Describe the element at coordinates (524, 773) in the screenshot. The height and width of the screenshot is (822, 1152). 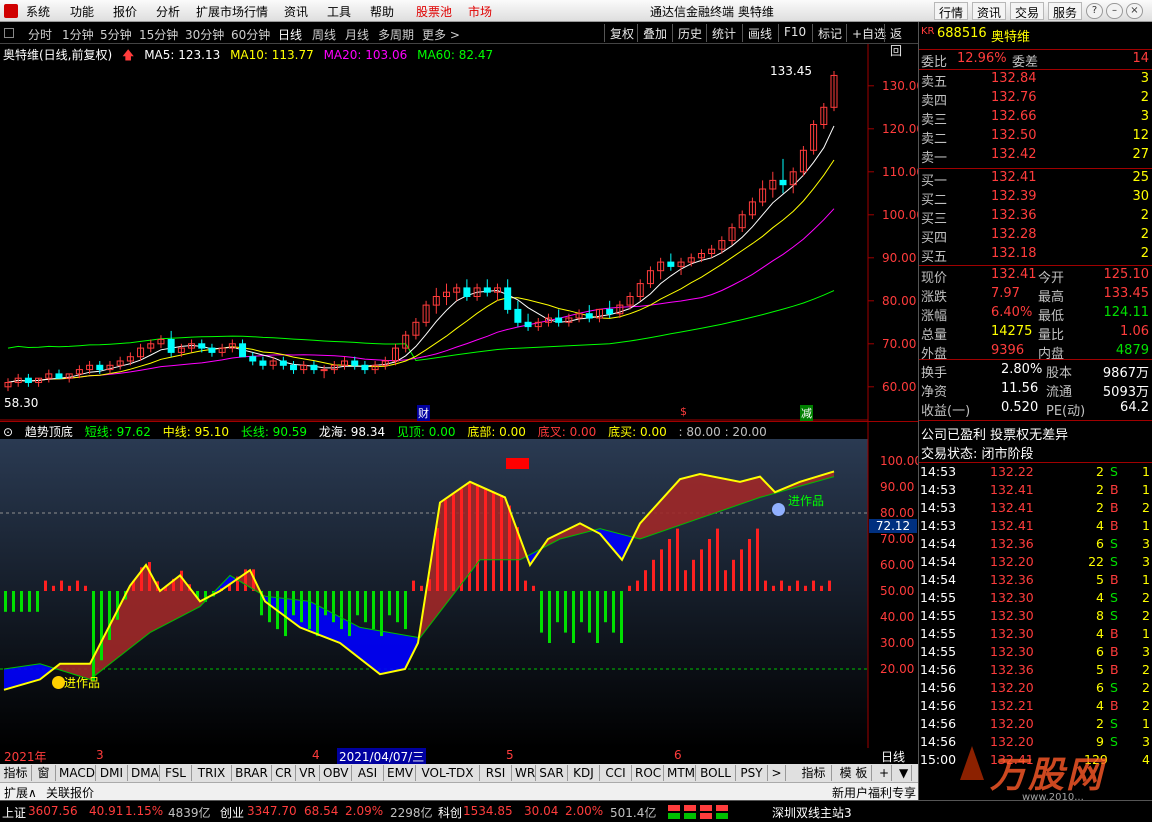
I see `tab-wr-15: WR` at that location.